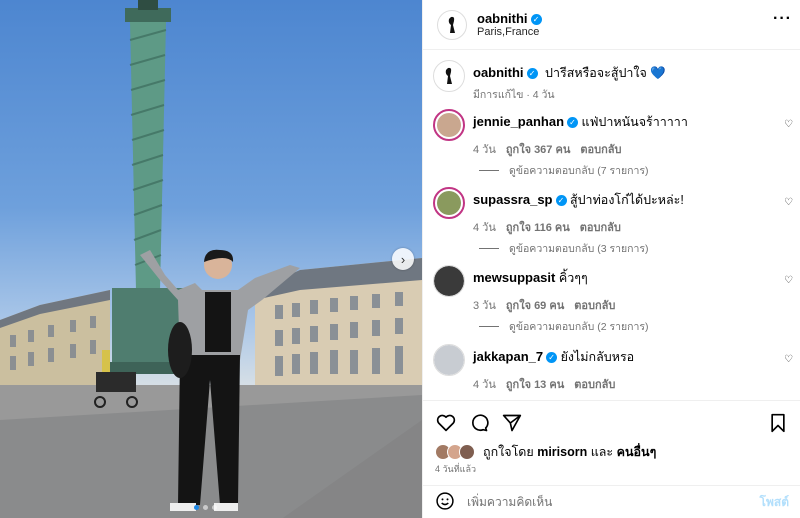 The height and width of the screenshot is (518, 800). Describe the element at coordinates (508, 452) in the screenshot. I see `likes-prefix: ถูกใจโดย` at that location.